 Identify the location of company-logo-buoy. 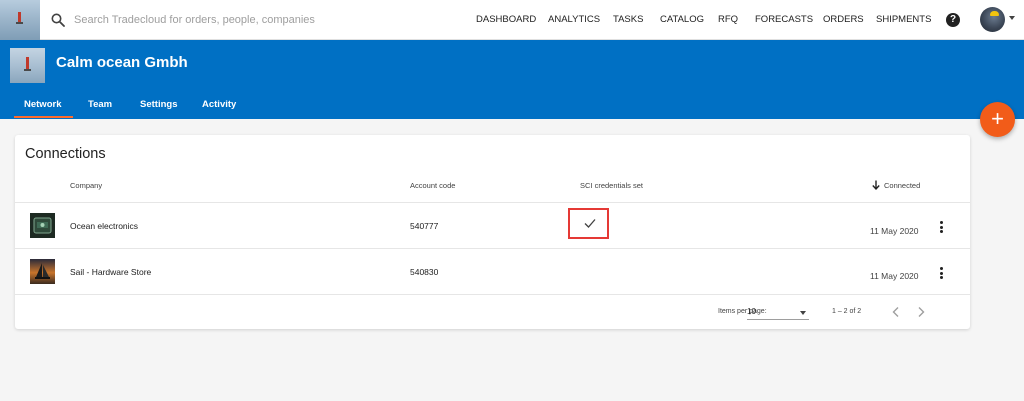
(27, 63).